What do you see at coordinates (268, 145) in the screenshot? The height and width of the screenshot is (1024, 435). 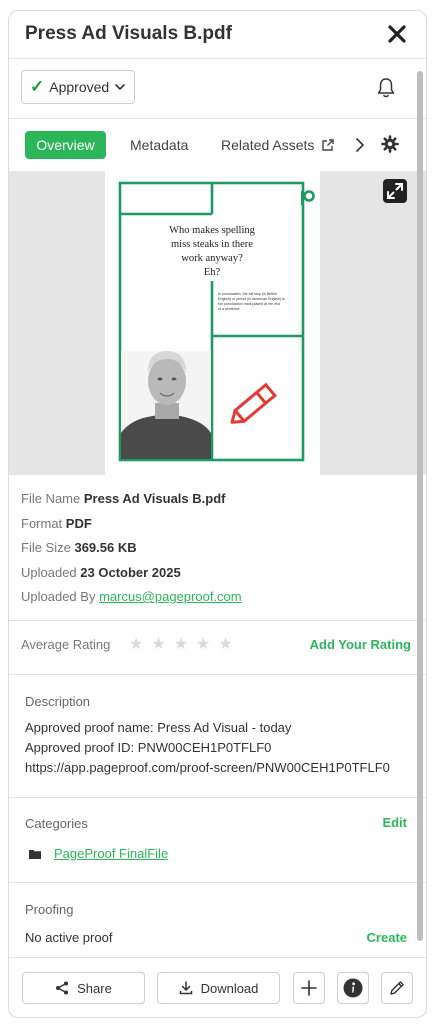 I see `tab-related-label: Related Assets` at bounding box center [268, 145].